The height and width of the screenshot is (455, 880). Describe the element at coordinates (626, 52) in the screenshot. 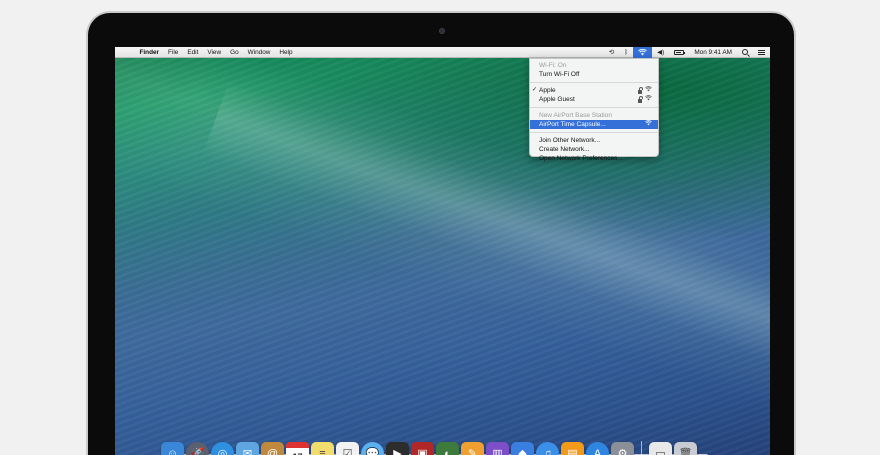

I see `bluetooth-icon: ᛒ` at that location.